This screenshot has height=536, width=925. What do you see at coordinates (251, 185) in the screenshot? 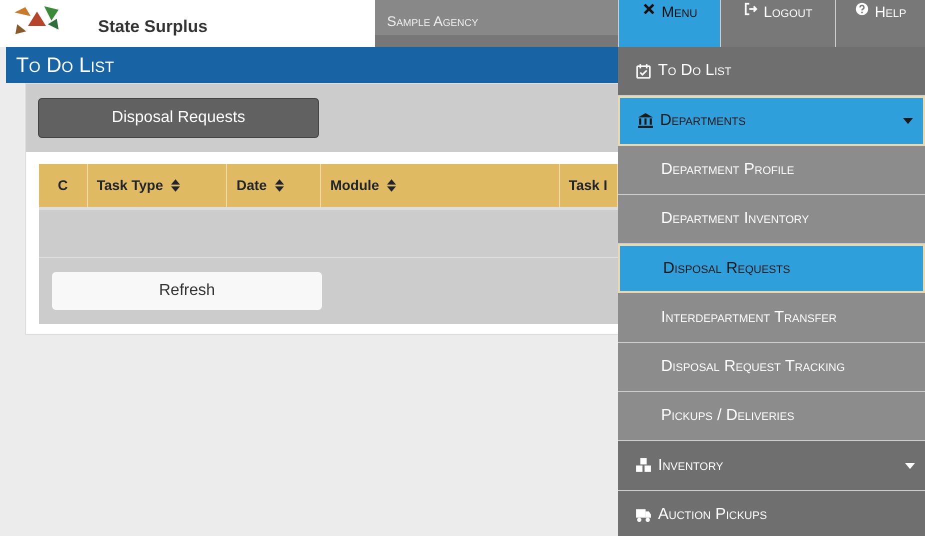
I see `column-header: Date` at bounding box center [251, 185].